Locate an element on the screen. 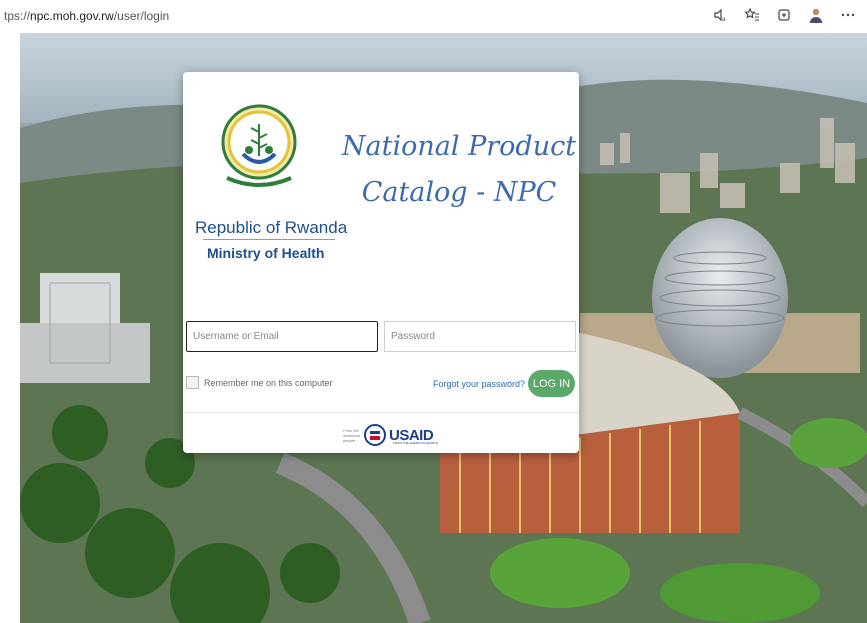  title-line-2: Catalog - NPC is located at coordinates (459, 192).